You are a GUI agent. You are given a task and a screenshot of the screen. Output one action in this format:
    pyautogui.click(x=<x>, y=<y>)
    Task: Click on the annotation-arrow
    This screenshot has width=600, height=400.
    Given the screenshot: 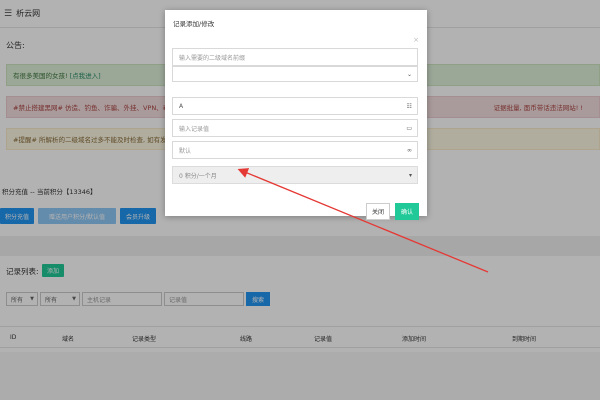 What is the action you would take?
    pyautogui.click(x=363, y=220)
    